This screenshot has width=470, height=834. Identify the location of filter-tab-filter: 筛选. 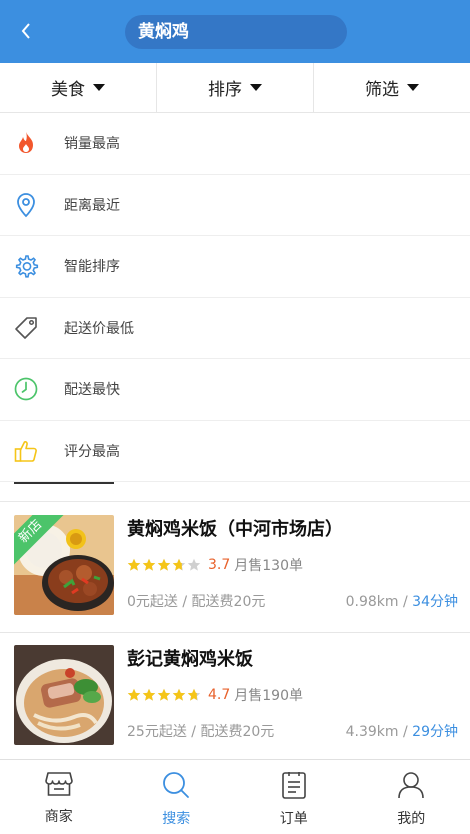
(392, 87).